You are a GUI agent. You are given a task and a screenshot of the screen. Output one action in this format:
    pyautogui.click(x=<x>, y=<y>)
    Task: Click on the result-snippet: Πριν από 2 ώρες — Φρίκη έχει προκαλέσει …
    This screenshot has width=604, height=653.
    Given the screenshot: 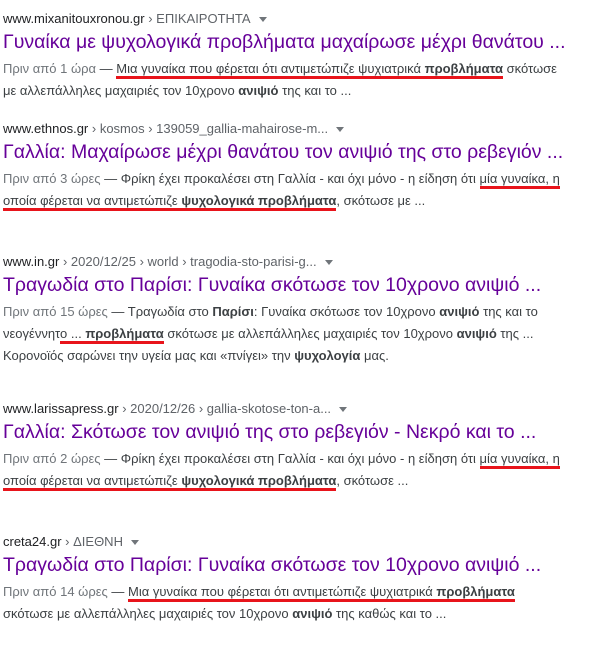 What is the action you would take?
    pyautogui.click(x=303, y=470)
    